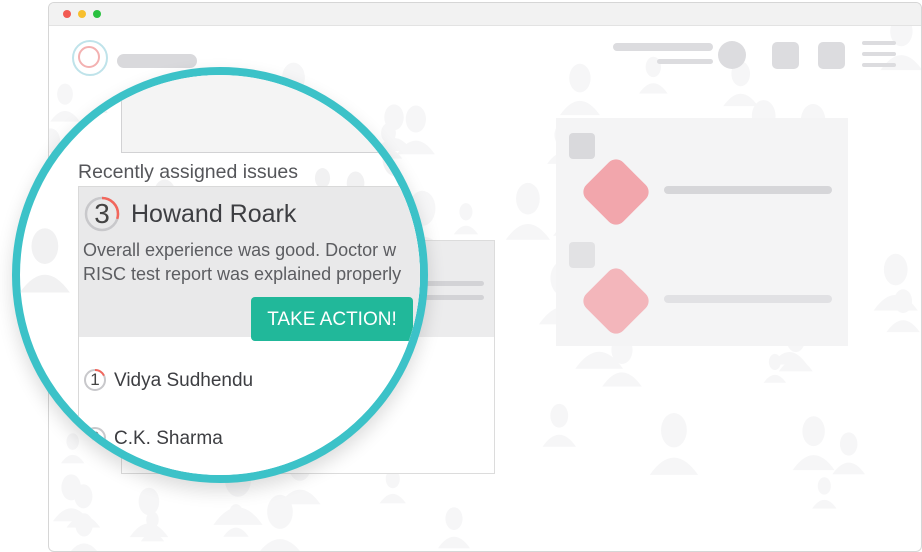  What do you see at coordinates (663, 47) in the screenshot?
I see `user-name-placeholder` at bounding box center [663, 47].